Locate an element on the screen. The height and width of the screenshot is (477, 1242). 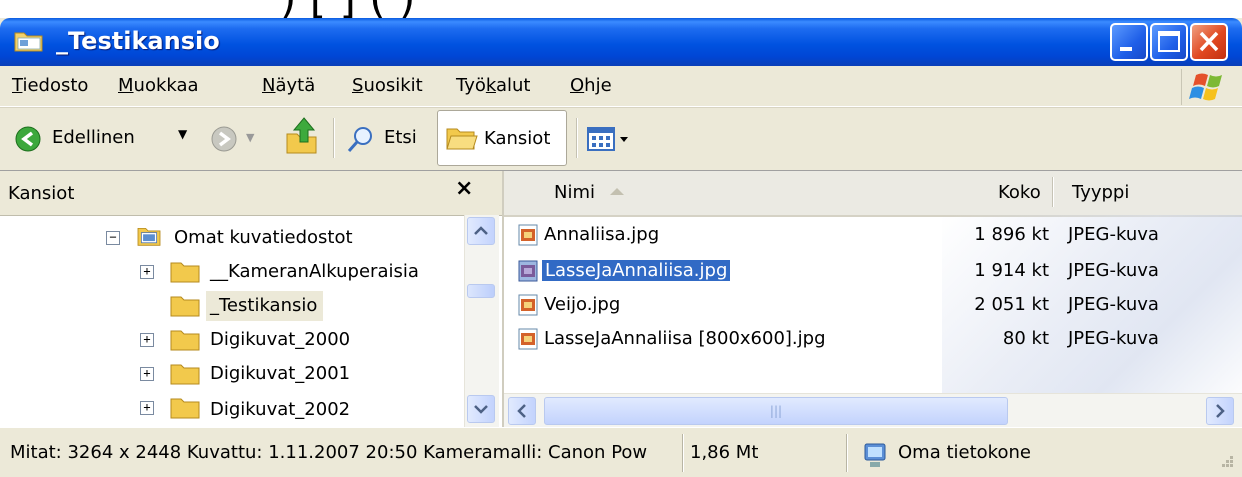
file-size: 1 896 kt is located at coordinates (1011, 234).